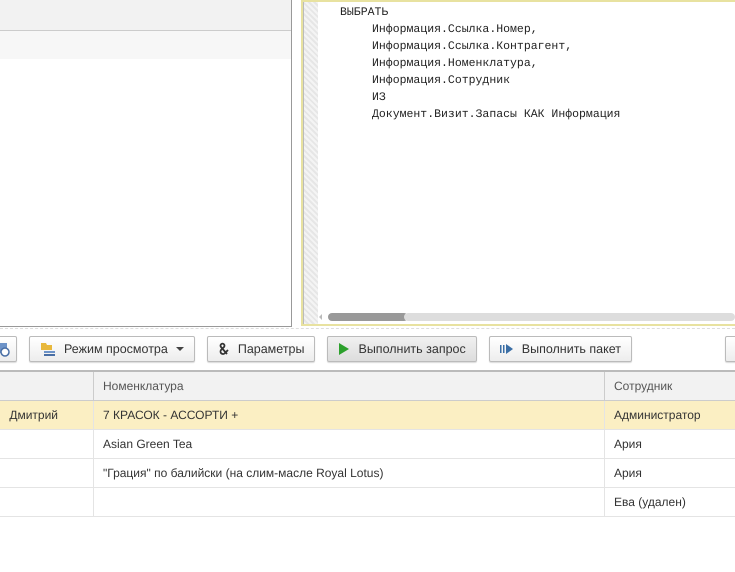  I want to click on horizontal-scrollbar, so click(526, 317).